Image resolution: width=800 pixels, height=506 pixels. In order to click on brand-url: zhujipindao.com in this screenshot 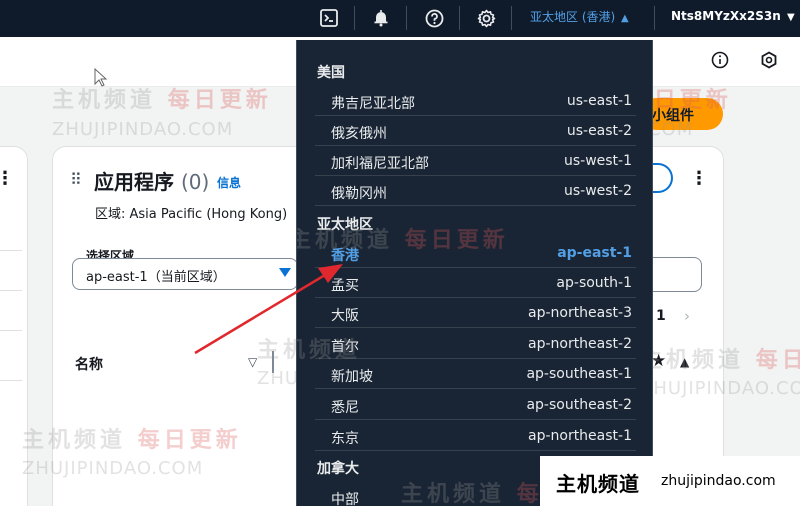, I will do `click(718, 481)`.